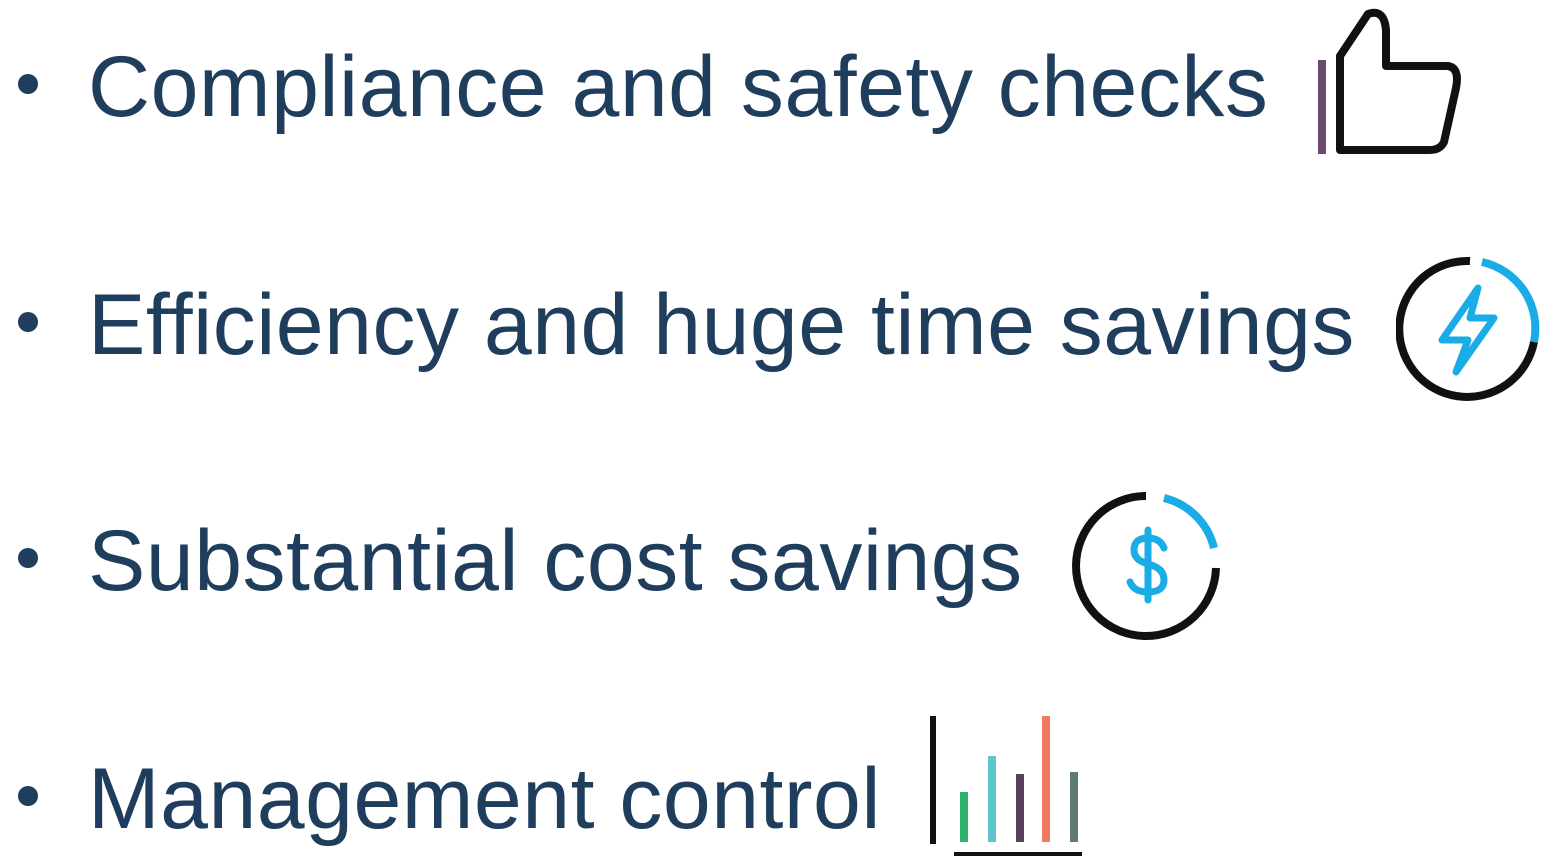  I want to click on bullet-item-cost: Substantial cost savings, so click(771, 564).